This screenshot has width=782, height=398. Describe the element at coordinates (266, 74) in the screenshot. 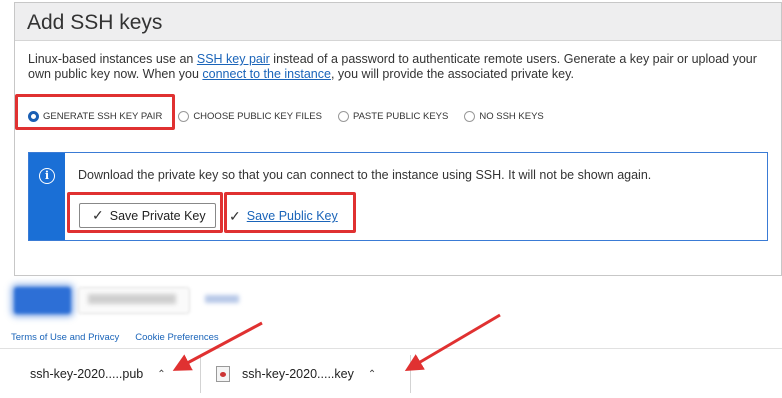

I see `connect-to-instance-link: connect to the instance` at that location.